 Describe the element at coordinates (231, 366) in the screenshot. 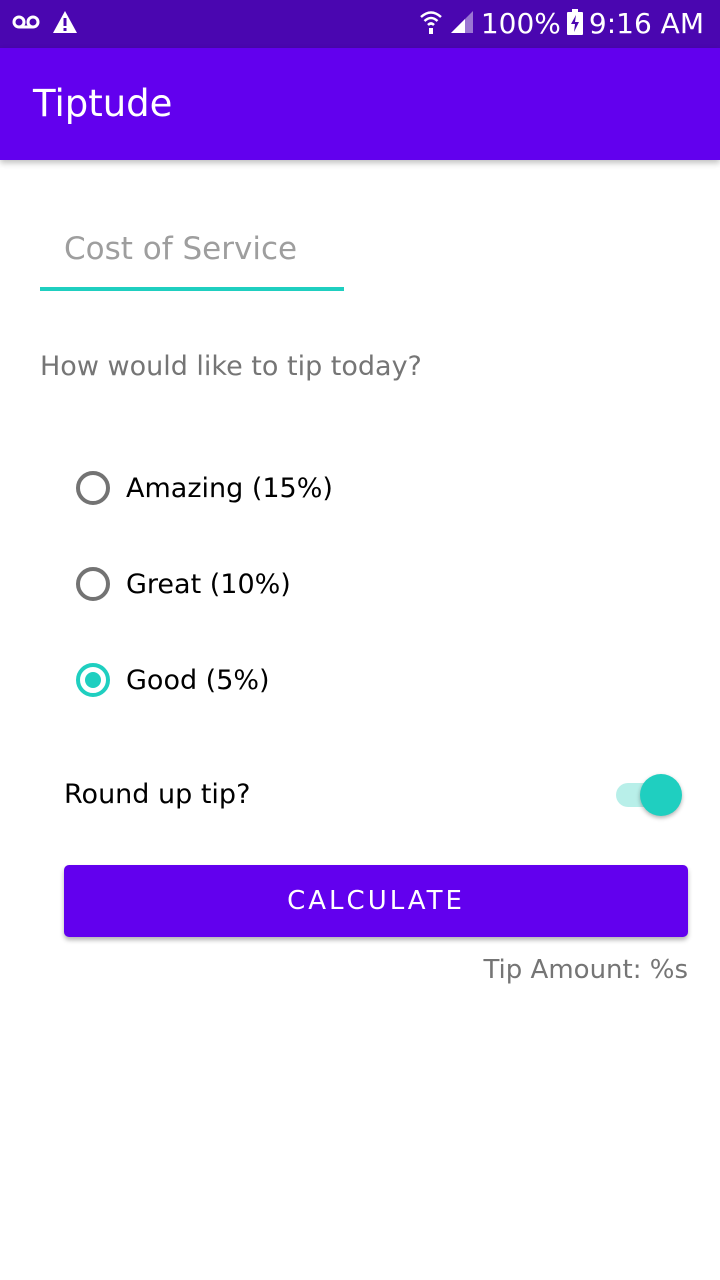

I see `tip-question: How would like to tip today?` at that location.